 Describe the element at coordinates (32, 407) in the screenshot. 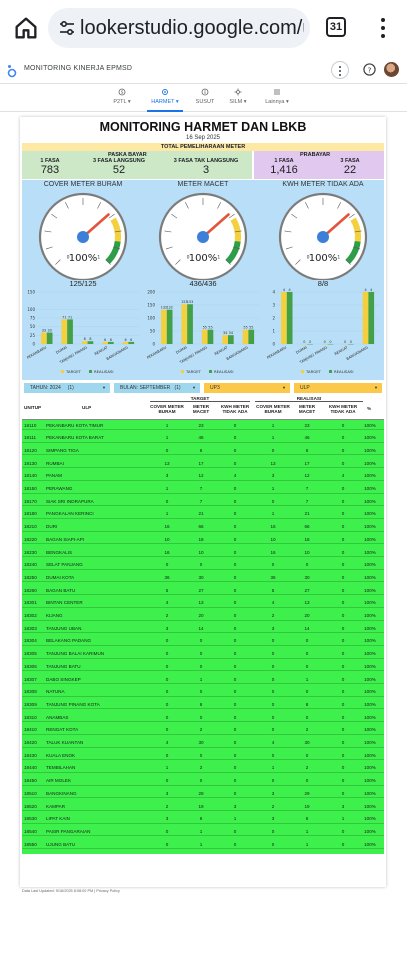

I see `col-unitup: UNITUP` at that location.